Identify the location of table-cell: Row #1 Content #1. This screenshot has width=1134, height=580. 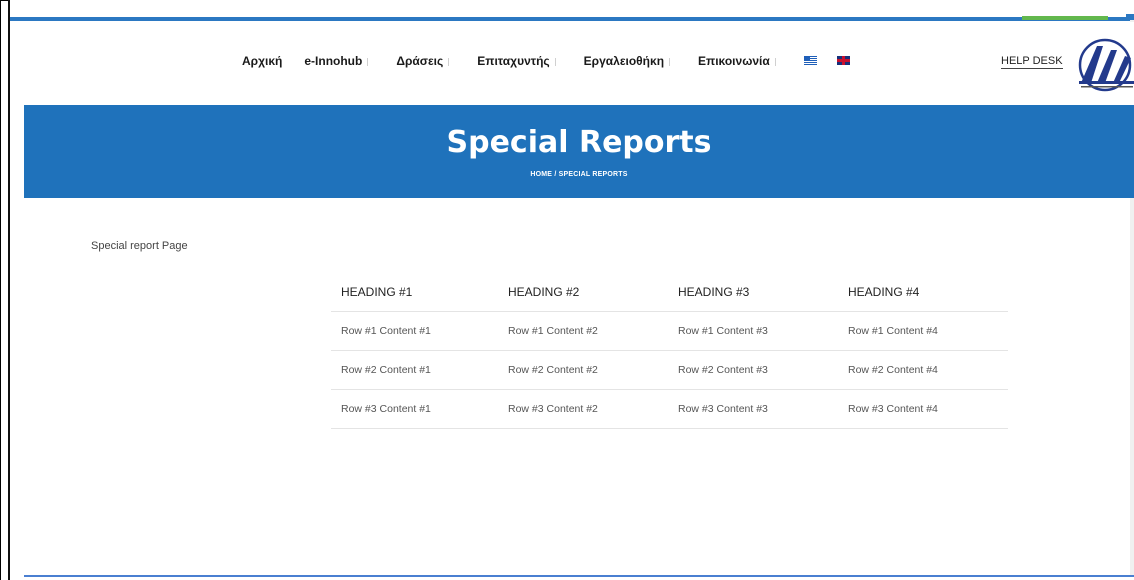
(386, 331).